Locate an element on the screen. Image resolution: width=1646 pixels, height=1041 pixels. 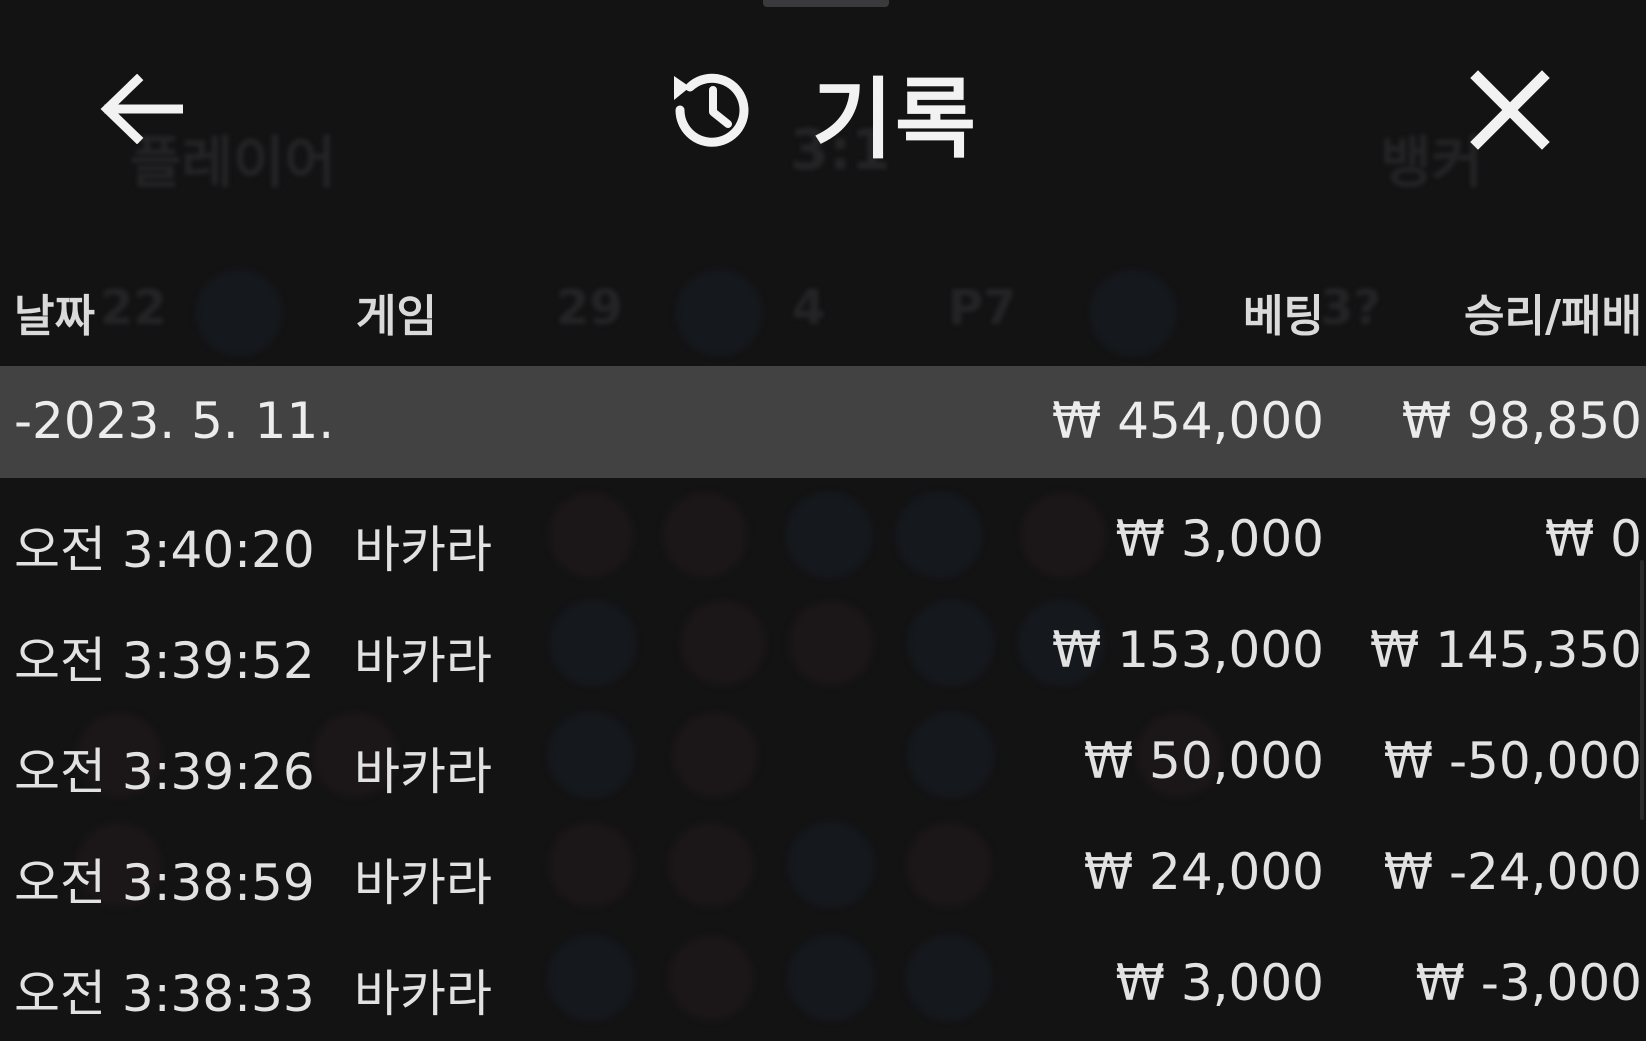
table-row: 오전 3:39:52 바카라 ₩ 153,000 ₩ 145,350 is located at coordinates (823, 652).